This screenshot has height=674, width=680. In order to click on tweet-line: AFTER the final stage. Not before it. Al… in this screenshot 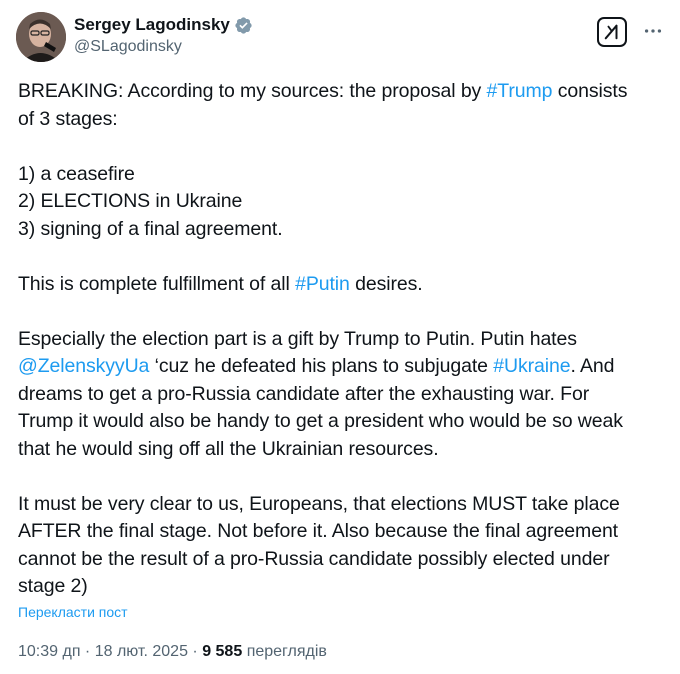, I will do `click(318, 531)`.